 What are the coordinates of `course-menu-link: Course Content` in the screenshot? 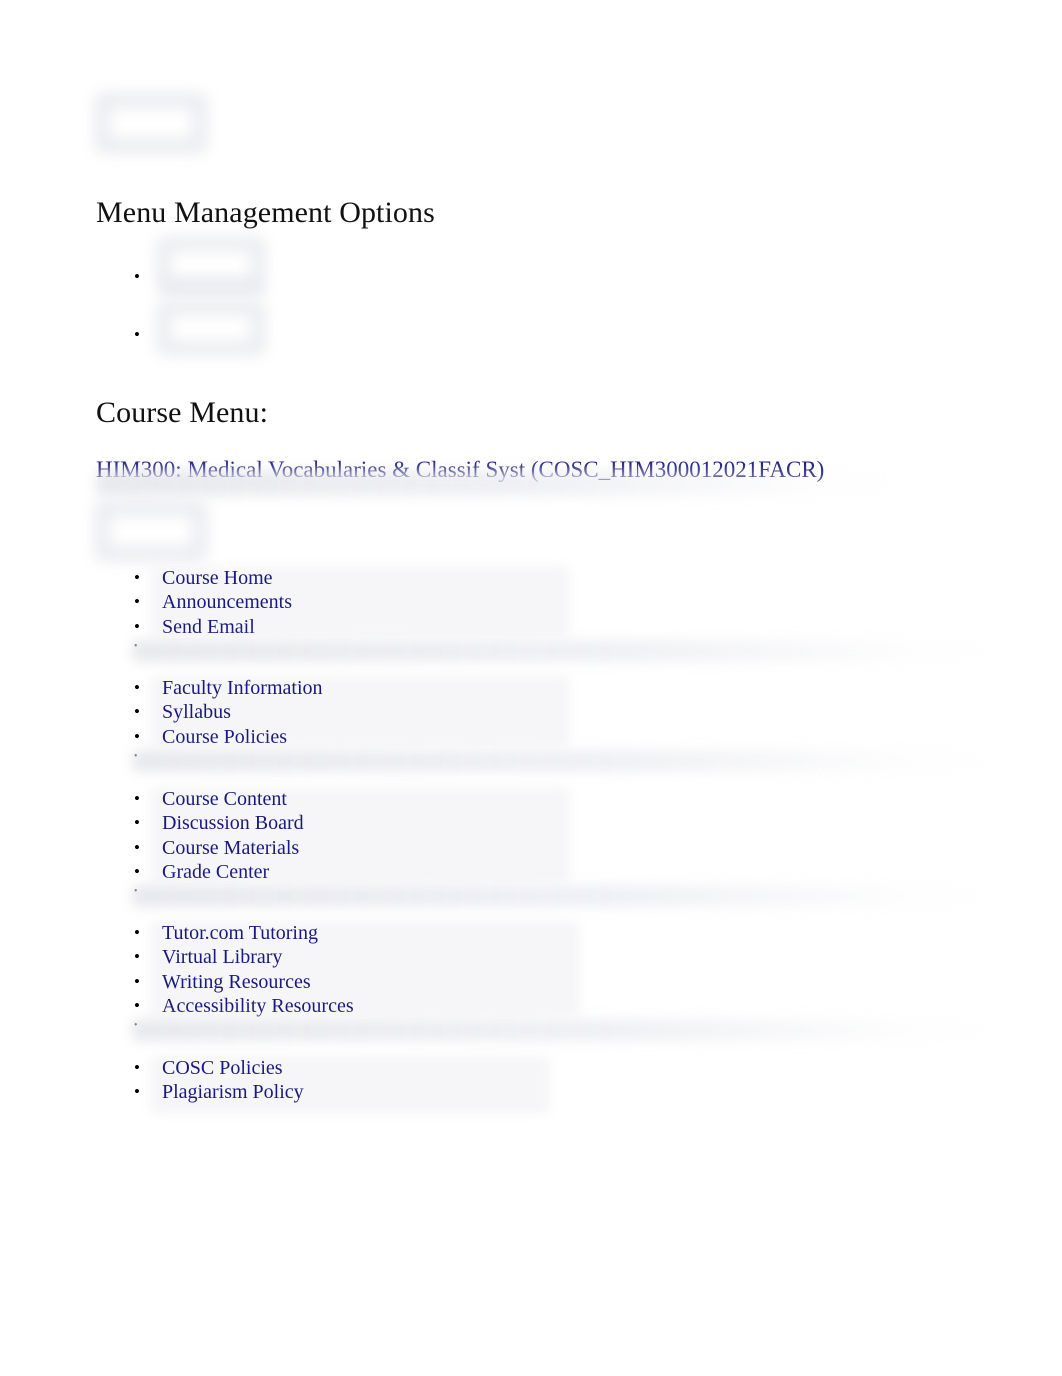 It's located at (224, 799).